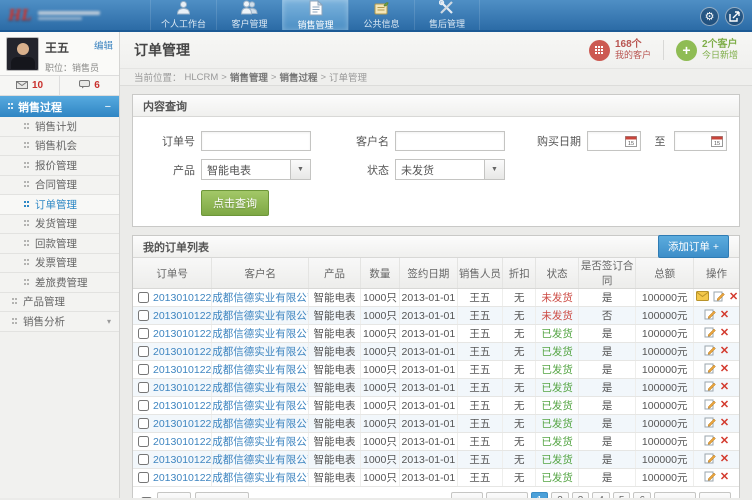 The height and width of the screenshot is (500, 752). Describe the element at coordinates (315, 15) in the screenshot. I see `nav-item-销售管理: 销售管理` at that location.